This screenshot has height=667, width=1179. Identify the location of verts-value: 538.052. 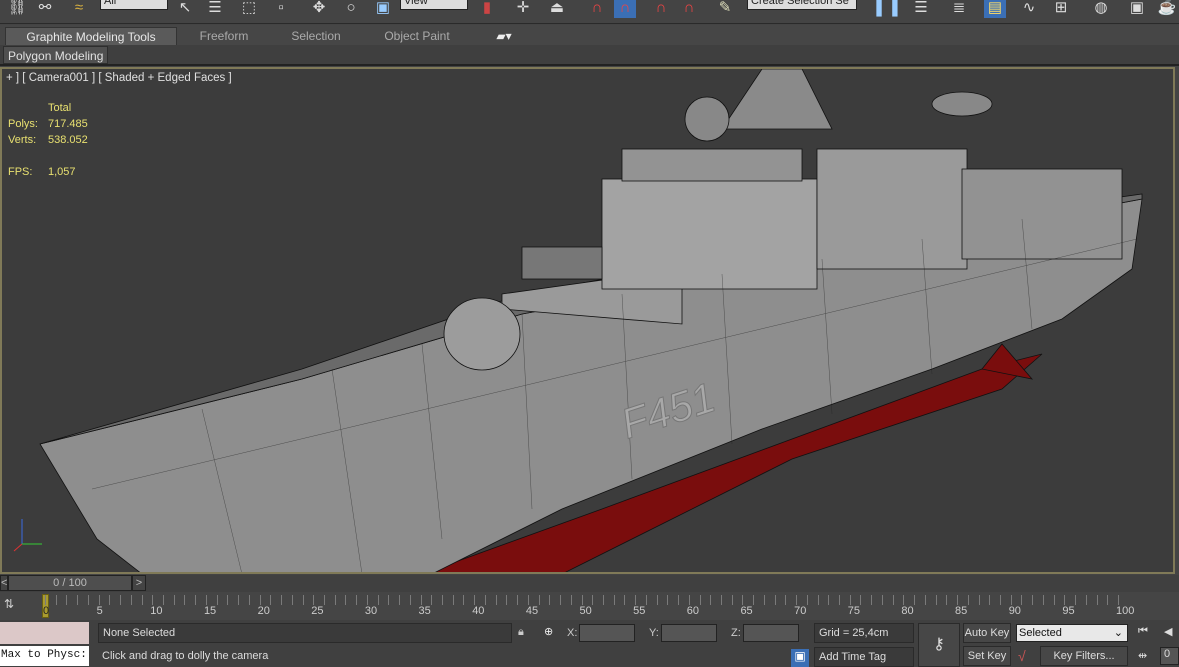
(68, 140).